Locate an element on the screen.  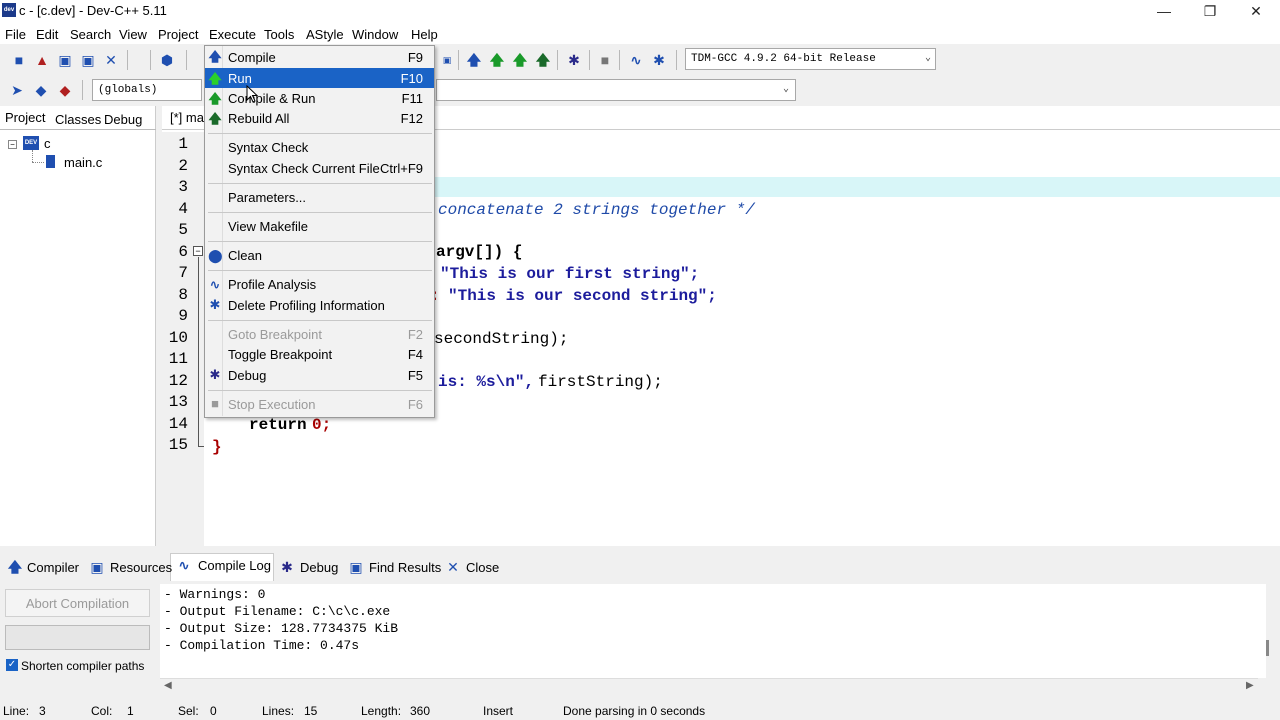
close-button: ✕ is located at coordinates (1256, 11).